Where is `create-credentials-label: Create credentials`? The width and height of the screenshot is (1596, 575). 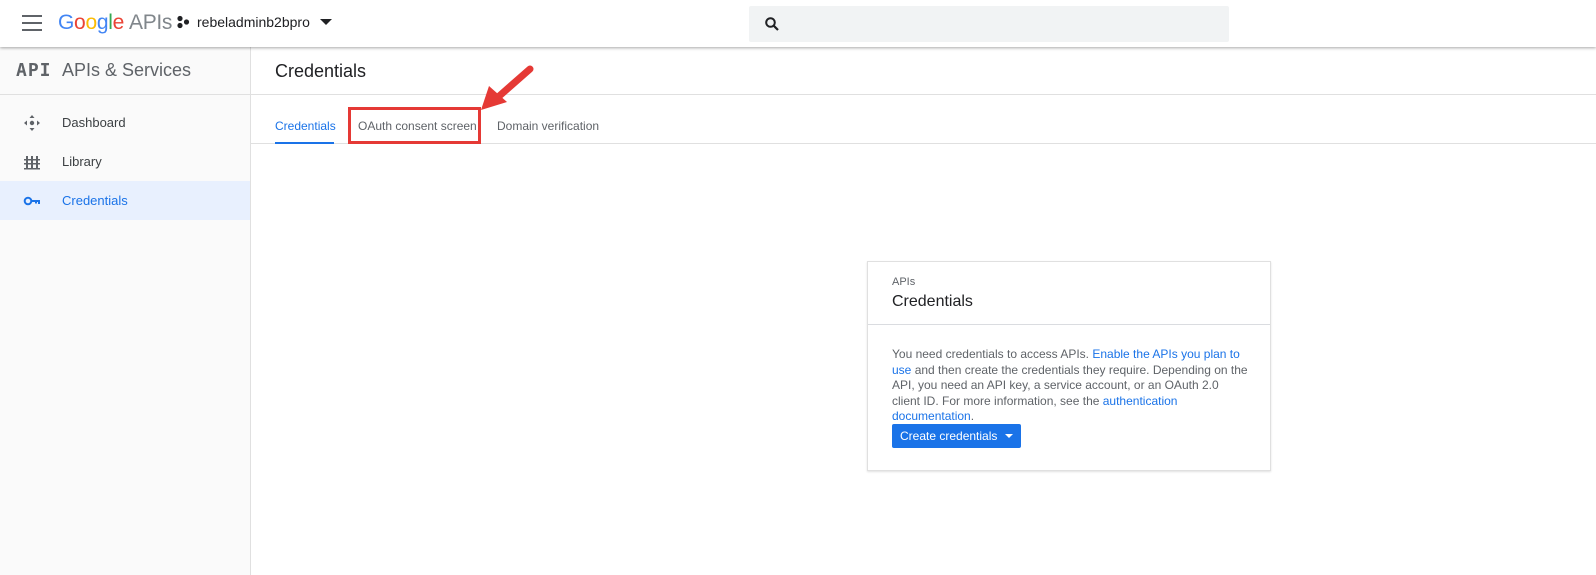 create-credentials-label: Create credentials is located at coordinates (949, 436).